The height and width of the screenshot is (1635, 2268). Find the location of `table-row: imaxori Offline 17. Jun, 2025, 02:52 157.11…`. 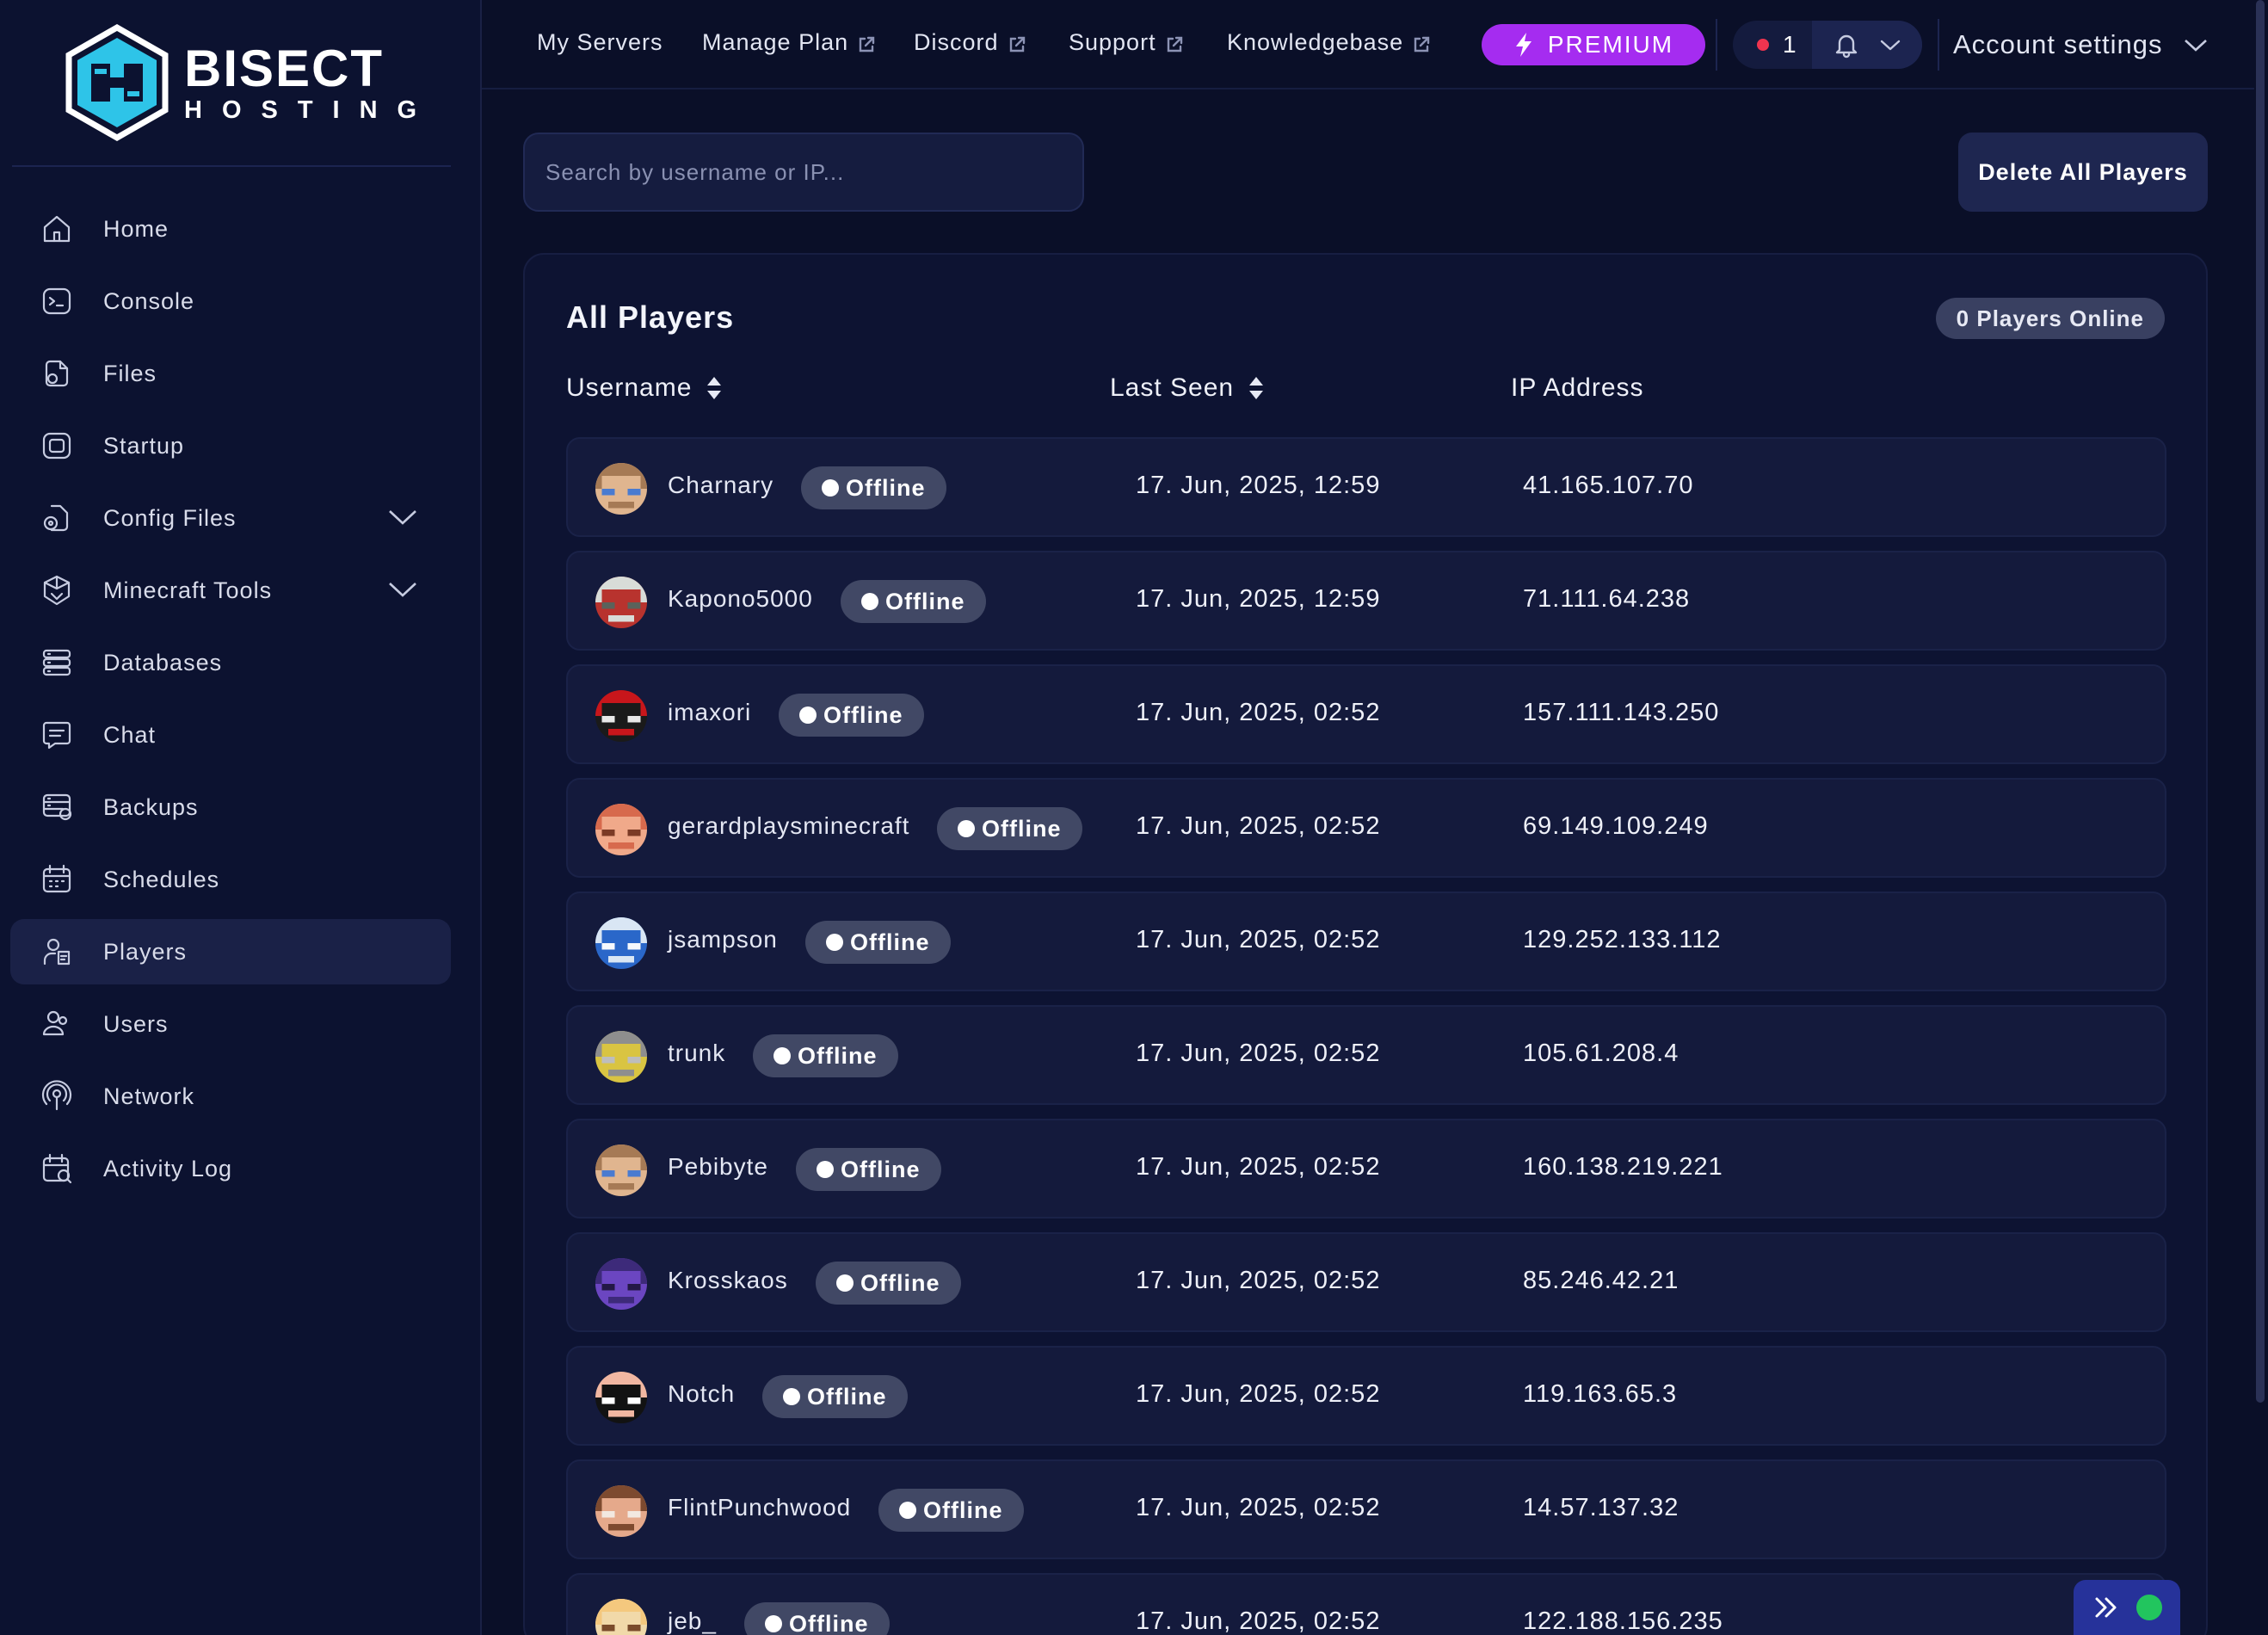

table-row: imaxori Offline 17. Jun, 2025, 02:52 157.11… is located at coordinates (1366, 714).